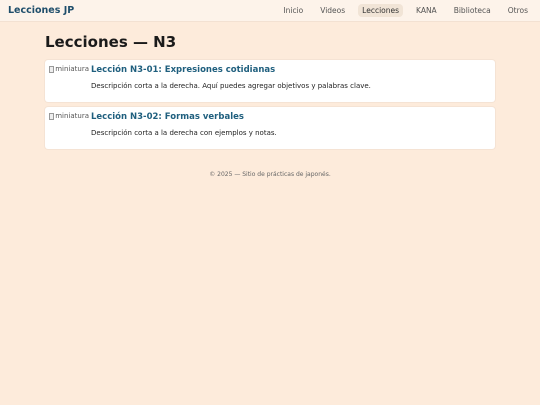 The height and width of the screenshot is (405, 540). I want to click on nav-link-lecciones: Lecciones, so click(381, 10).